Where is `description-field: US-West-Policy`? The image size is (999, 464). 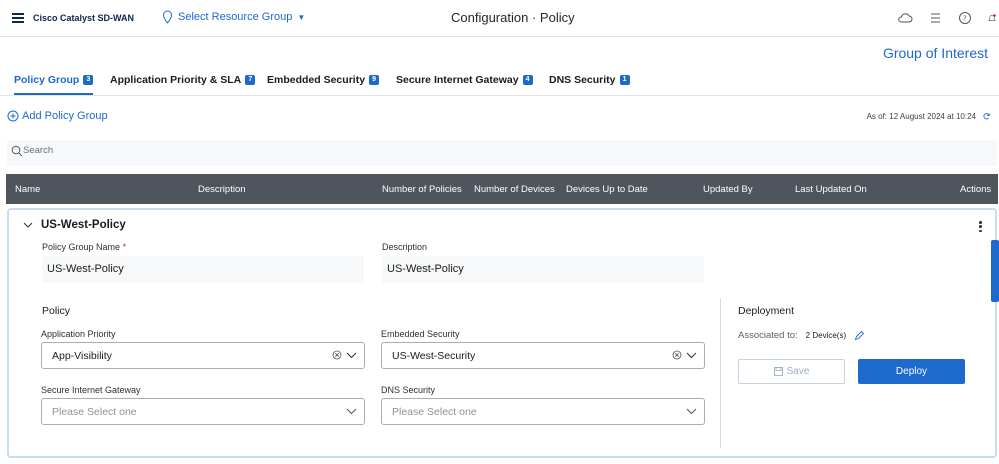 description-field: US-West-Policy is located at coordinates (543, 269).